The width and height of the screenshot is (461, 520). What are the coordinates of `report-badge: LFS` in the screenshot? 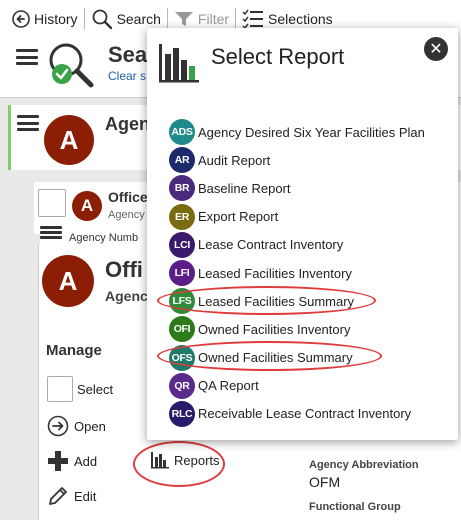 It's located at (182, 301).